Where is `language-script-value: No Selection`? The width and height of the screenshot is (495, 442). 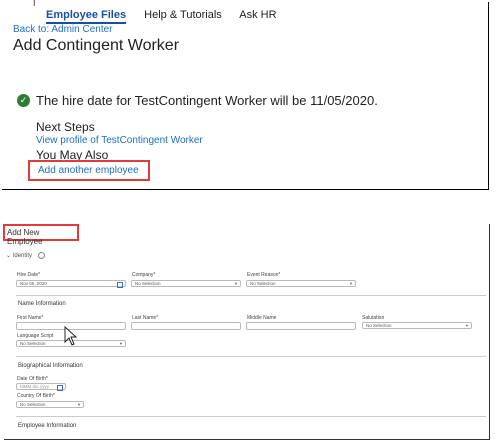 language-script-value: No Selection is located at coordinates (33, 343).